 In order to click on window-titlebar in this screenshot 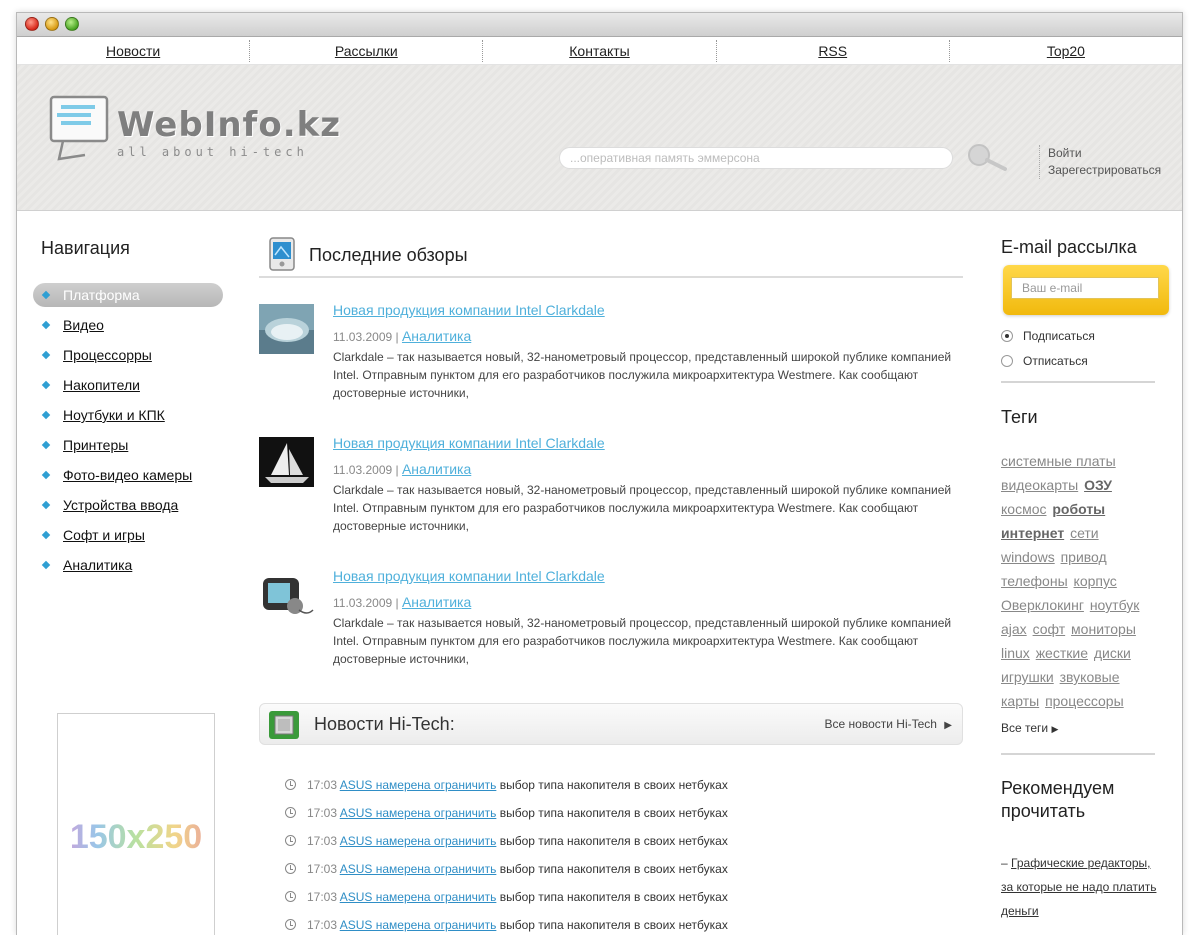, I will do `click(599, 25)`.